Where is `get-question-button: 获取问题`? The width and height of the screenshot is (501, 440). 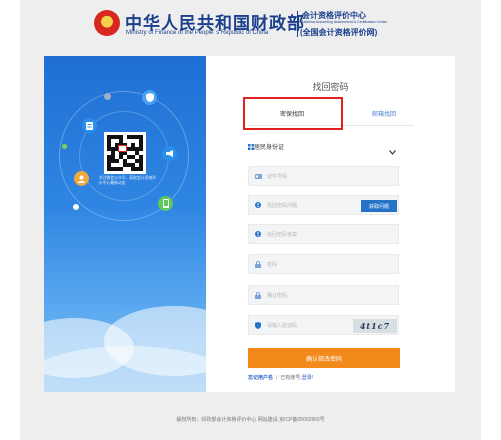
get-question-button: 获取问题 is located at coordinates (379, 206).